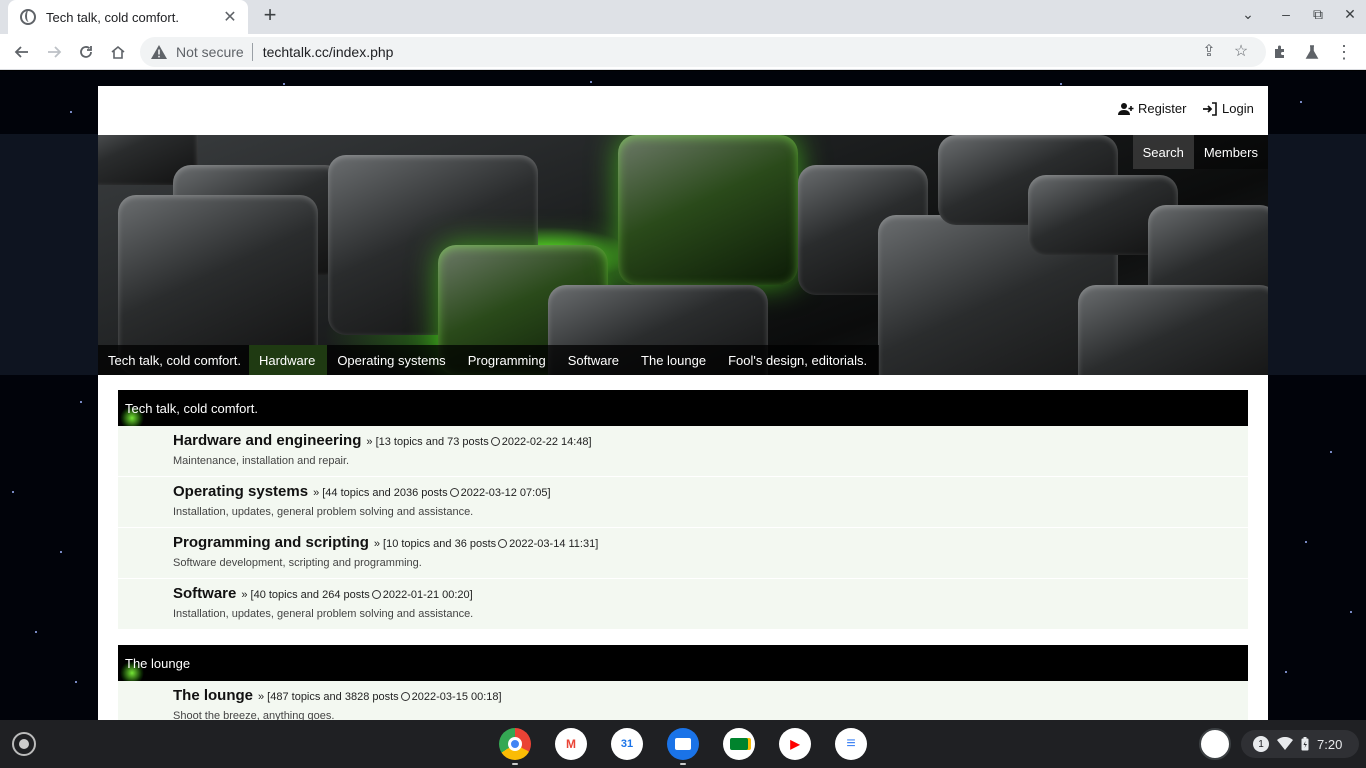 This screenshot has width=1366, height=768. What do you see at coordinates (86, 52) in the screenshot?
I see `reload-icon` at bounding box center [86, 52].